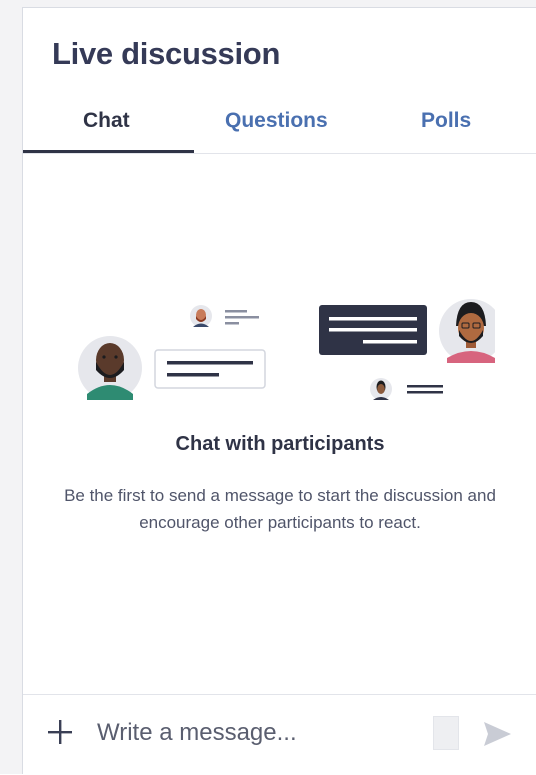 The image size is (536, 775). Describe the element at coordinates (60, 732) in the screenshot. I see `plus-icon` at that location.